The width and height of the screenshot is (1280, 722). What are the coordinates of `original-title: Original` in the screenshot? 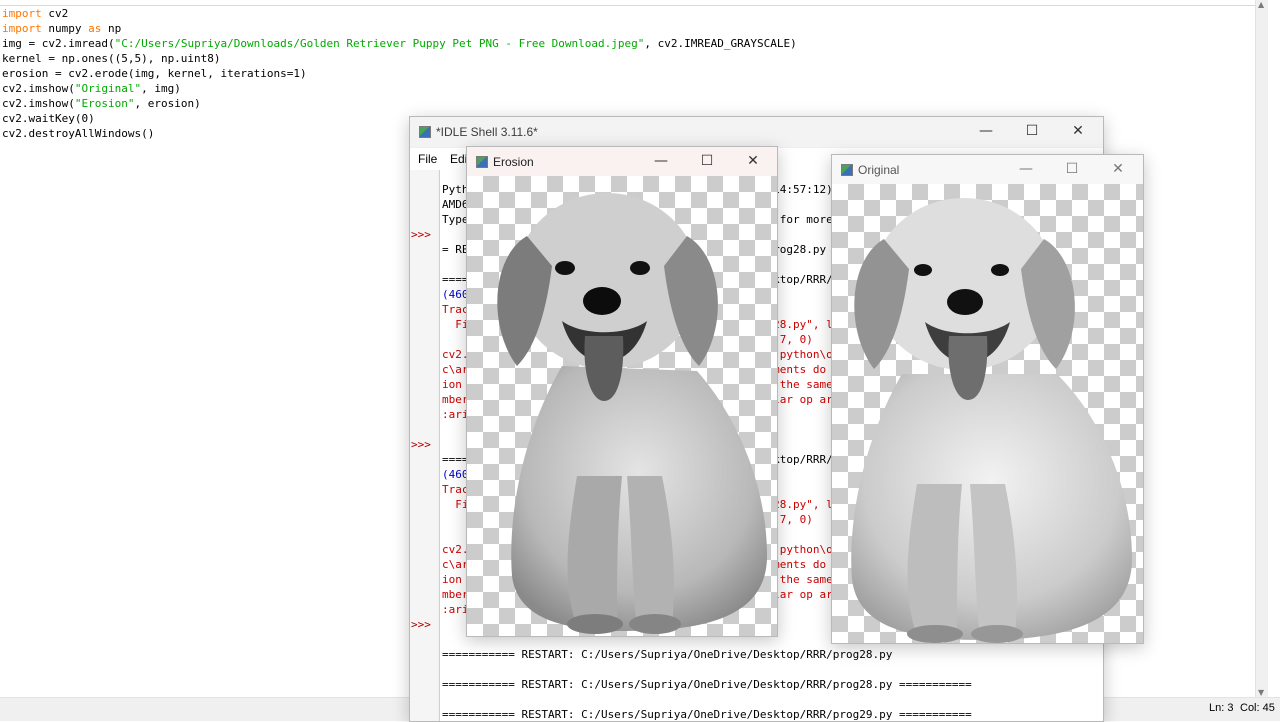 It's located at (879, 169).